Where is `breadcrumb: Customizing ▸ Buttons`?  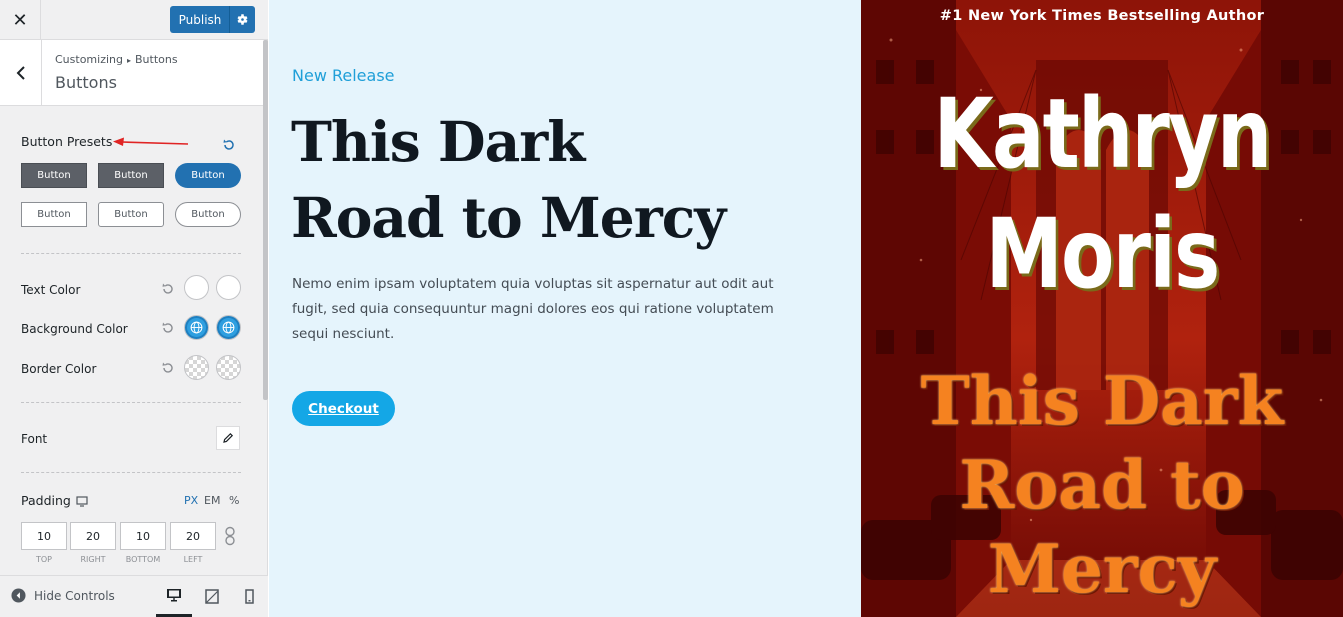 breadcrumb: Customizing ▸ Buttons is located at coordinates (116, 59).